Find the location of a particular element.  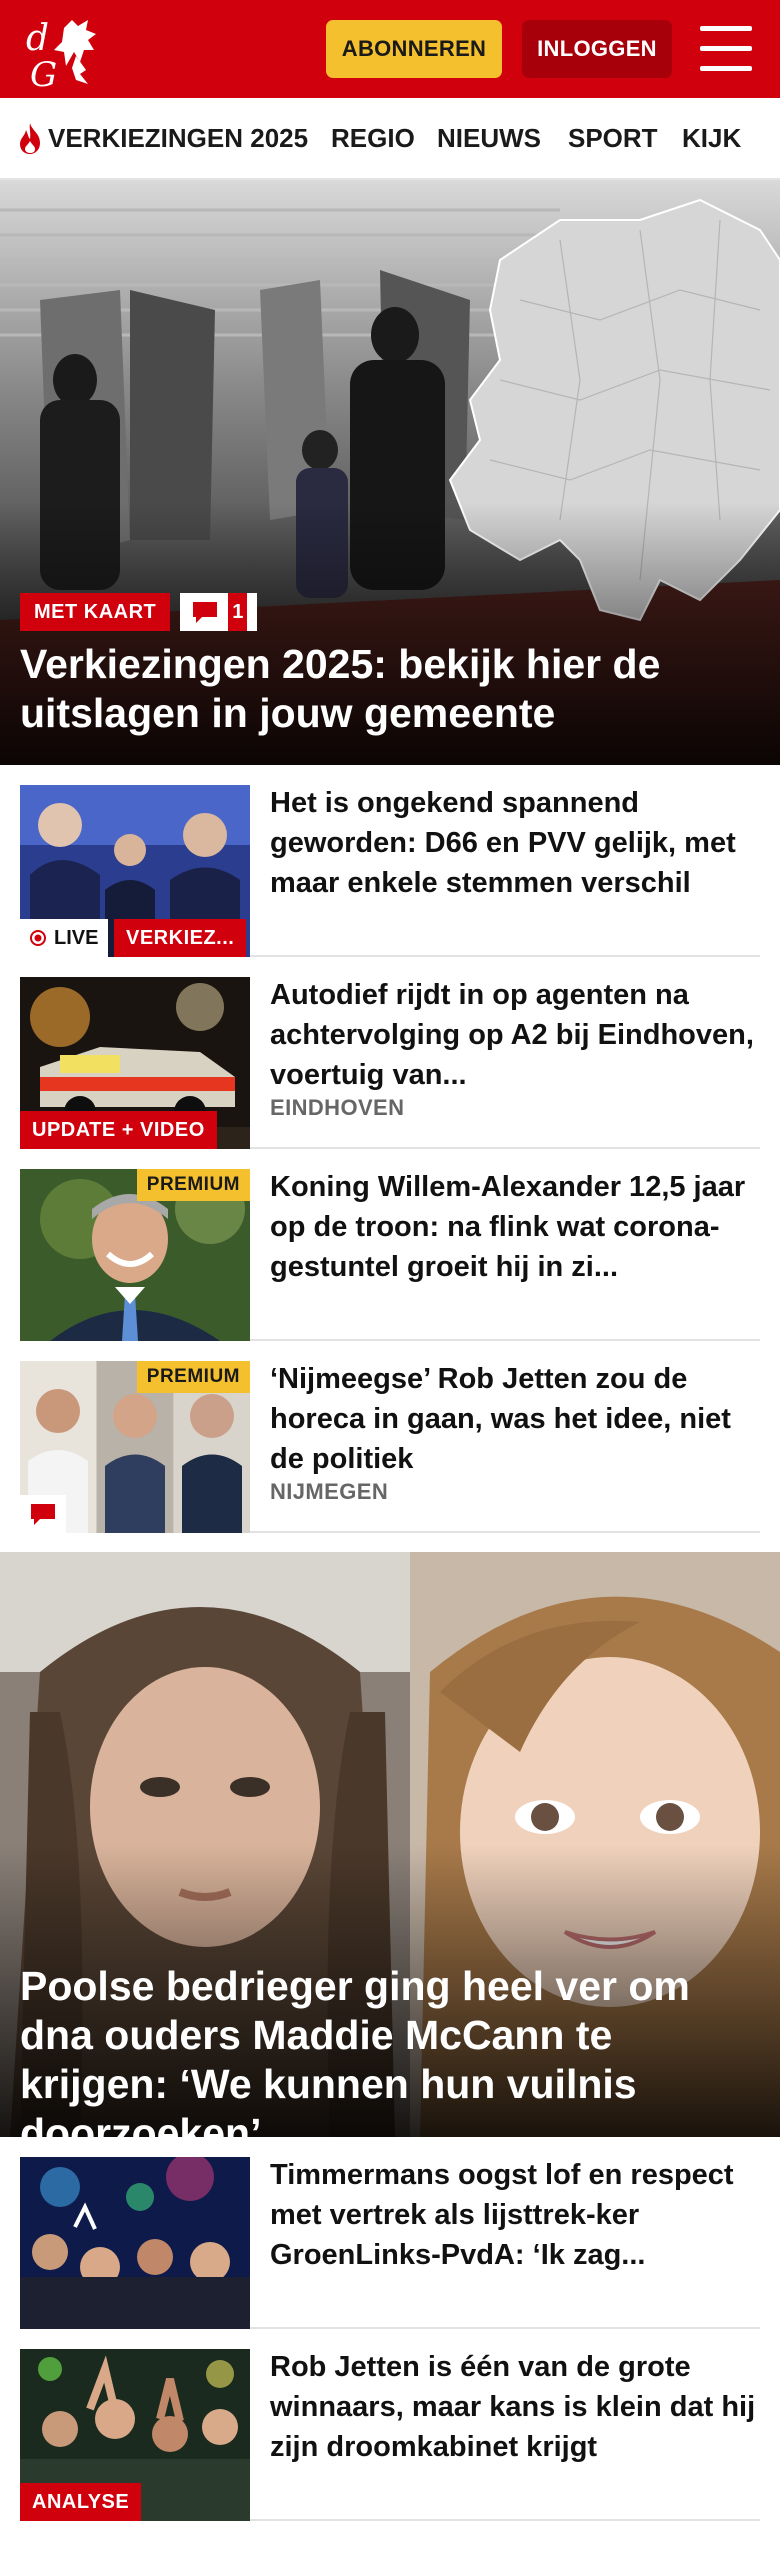

logo-graphic: d G is located at coordinates (61, 56).